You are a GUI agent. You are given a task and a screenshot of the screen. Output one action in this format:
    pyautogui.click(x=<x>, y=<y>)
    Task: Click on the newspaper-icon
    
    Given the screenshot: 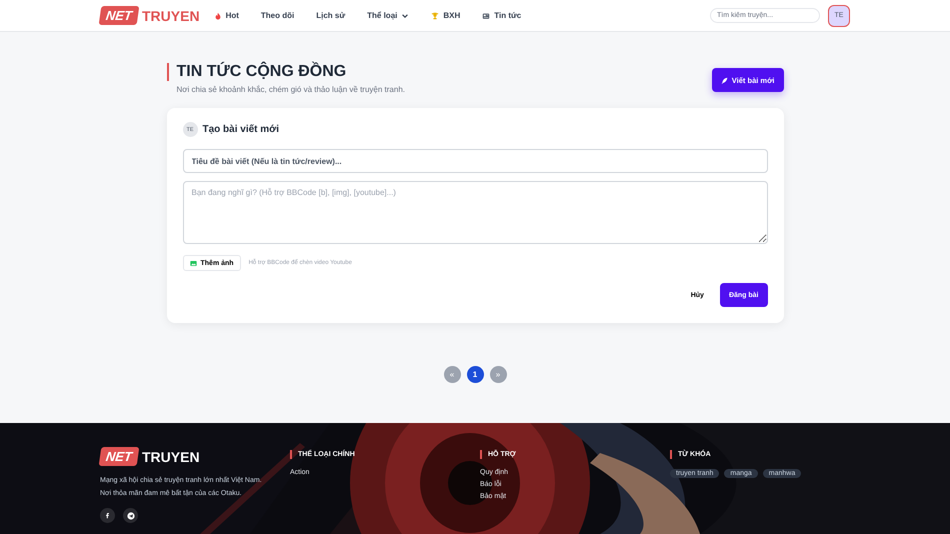 What is the action you would take?
    pyautogui.click(x=486, y=16)
    